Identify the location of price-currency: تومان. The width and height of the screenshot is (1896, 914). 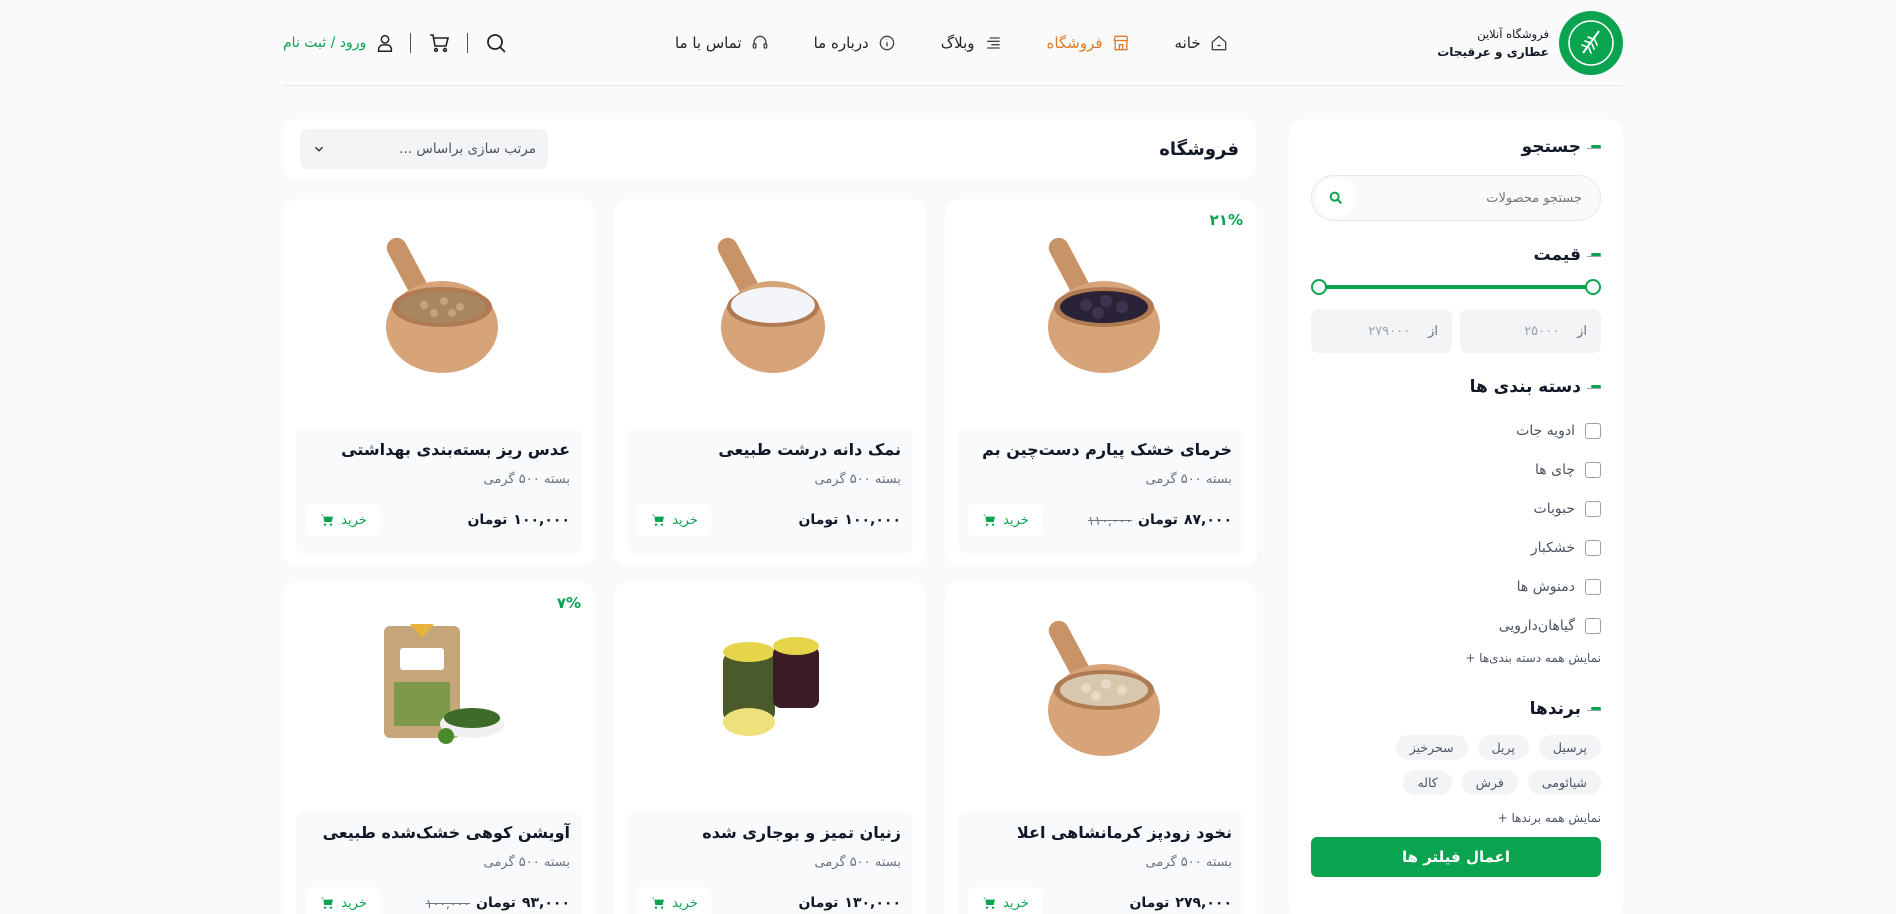
(496, 903).